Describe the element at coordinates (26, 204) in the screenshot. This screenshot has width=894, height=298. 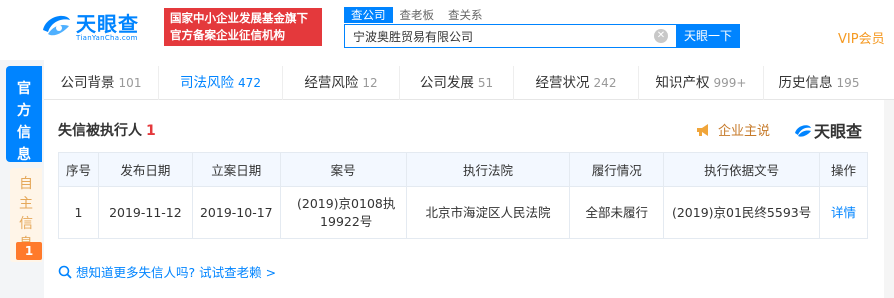
I see `rail-self-char: 主` at that location.